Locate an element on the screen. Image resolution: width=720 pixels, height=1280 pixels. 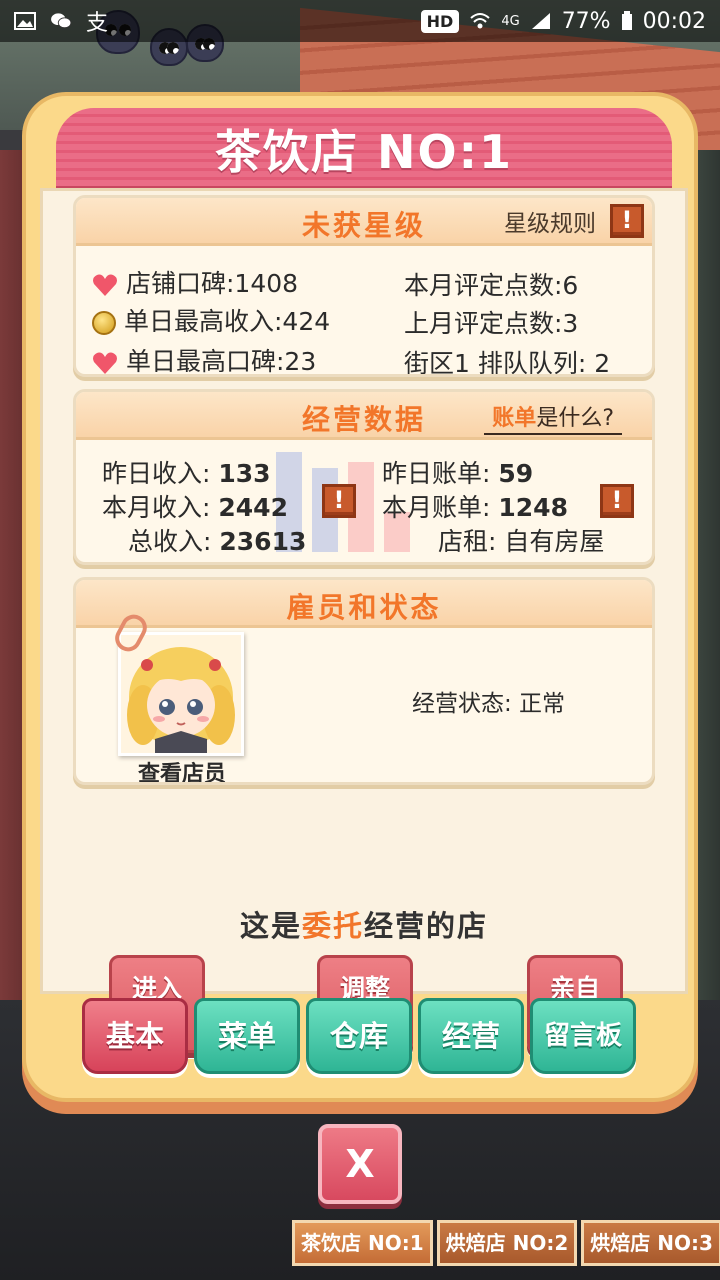
battery-percent: 77% is located at coordinates (586, 21).